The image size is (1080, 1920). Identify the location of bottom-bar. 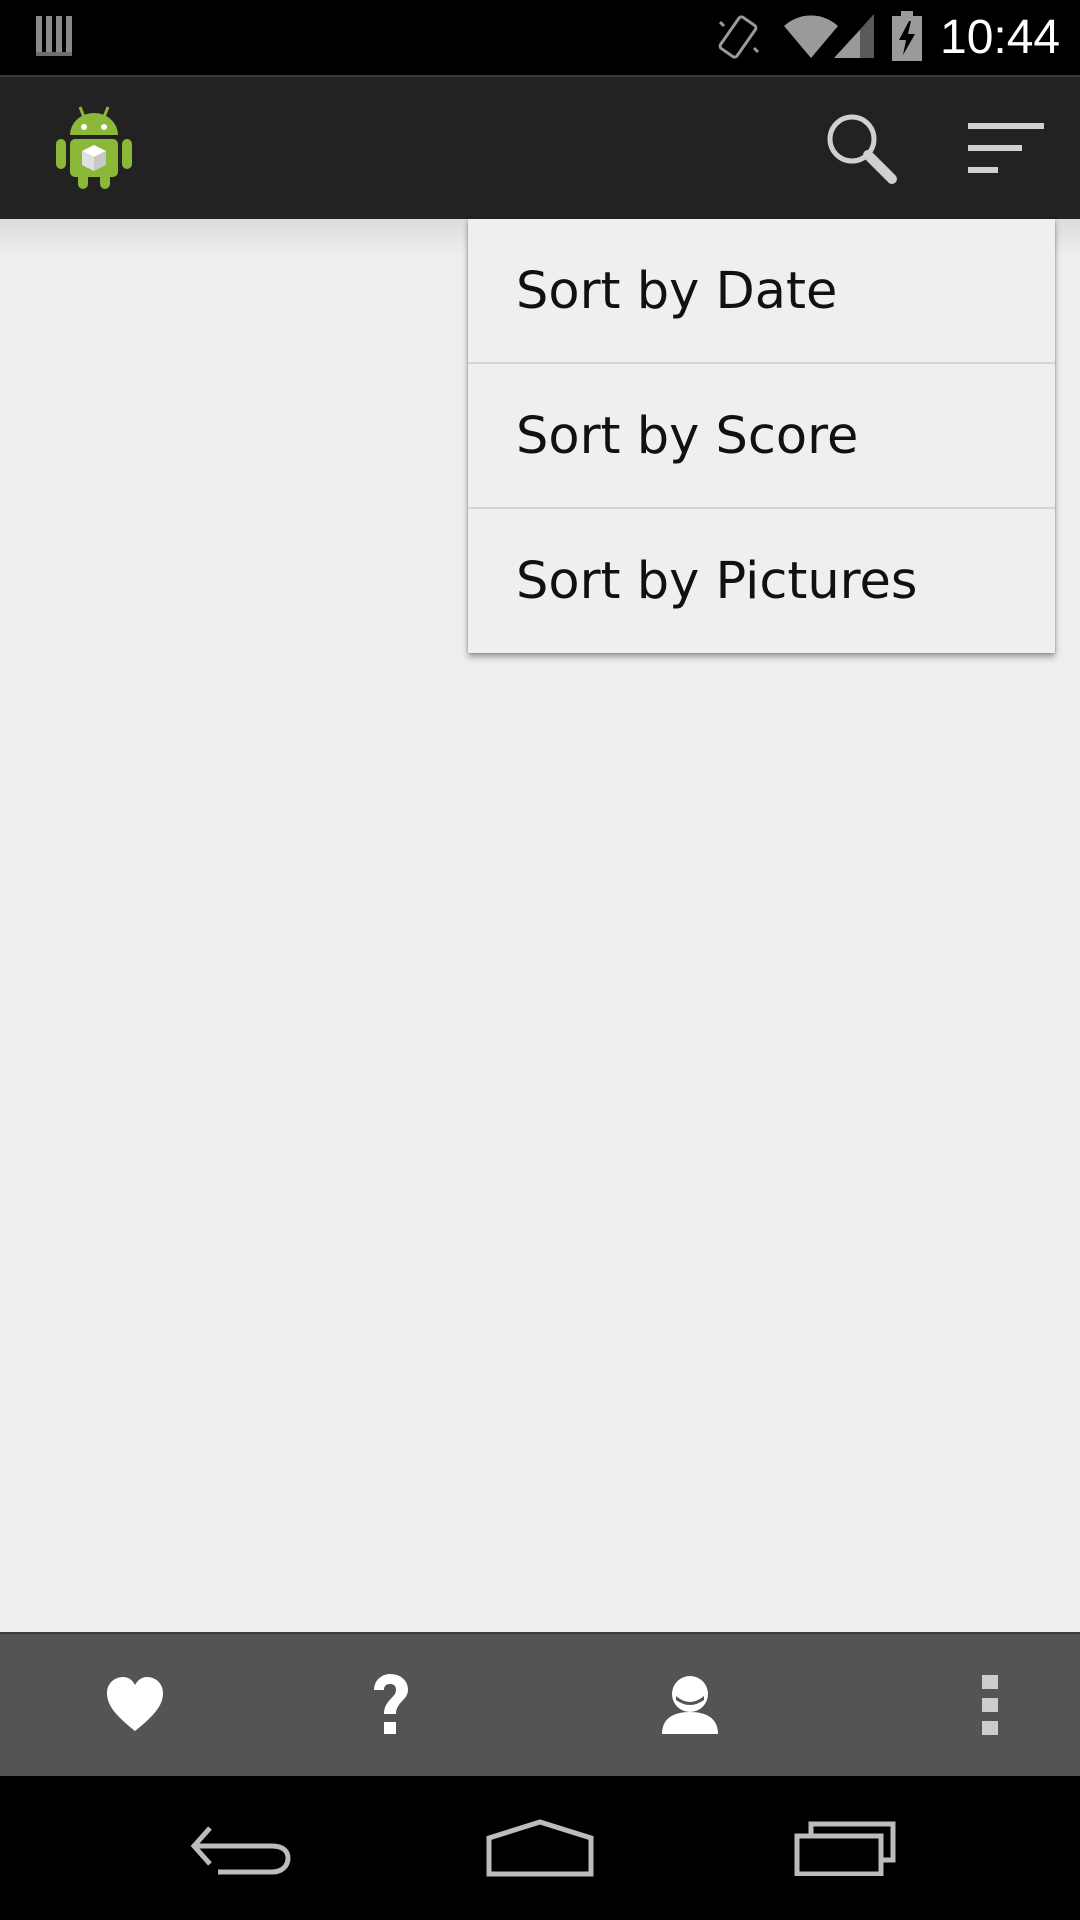
(540, 1704).